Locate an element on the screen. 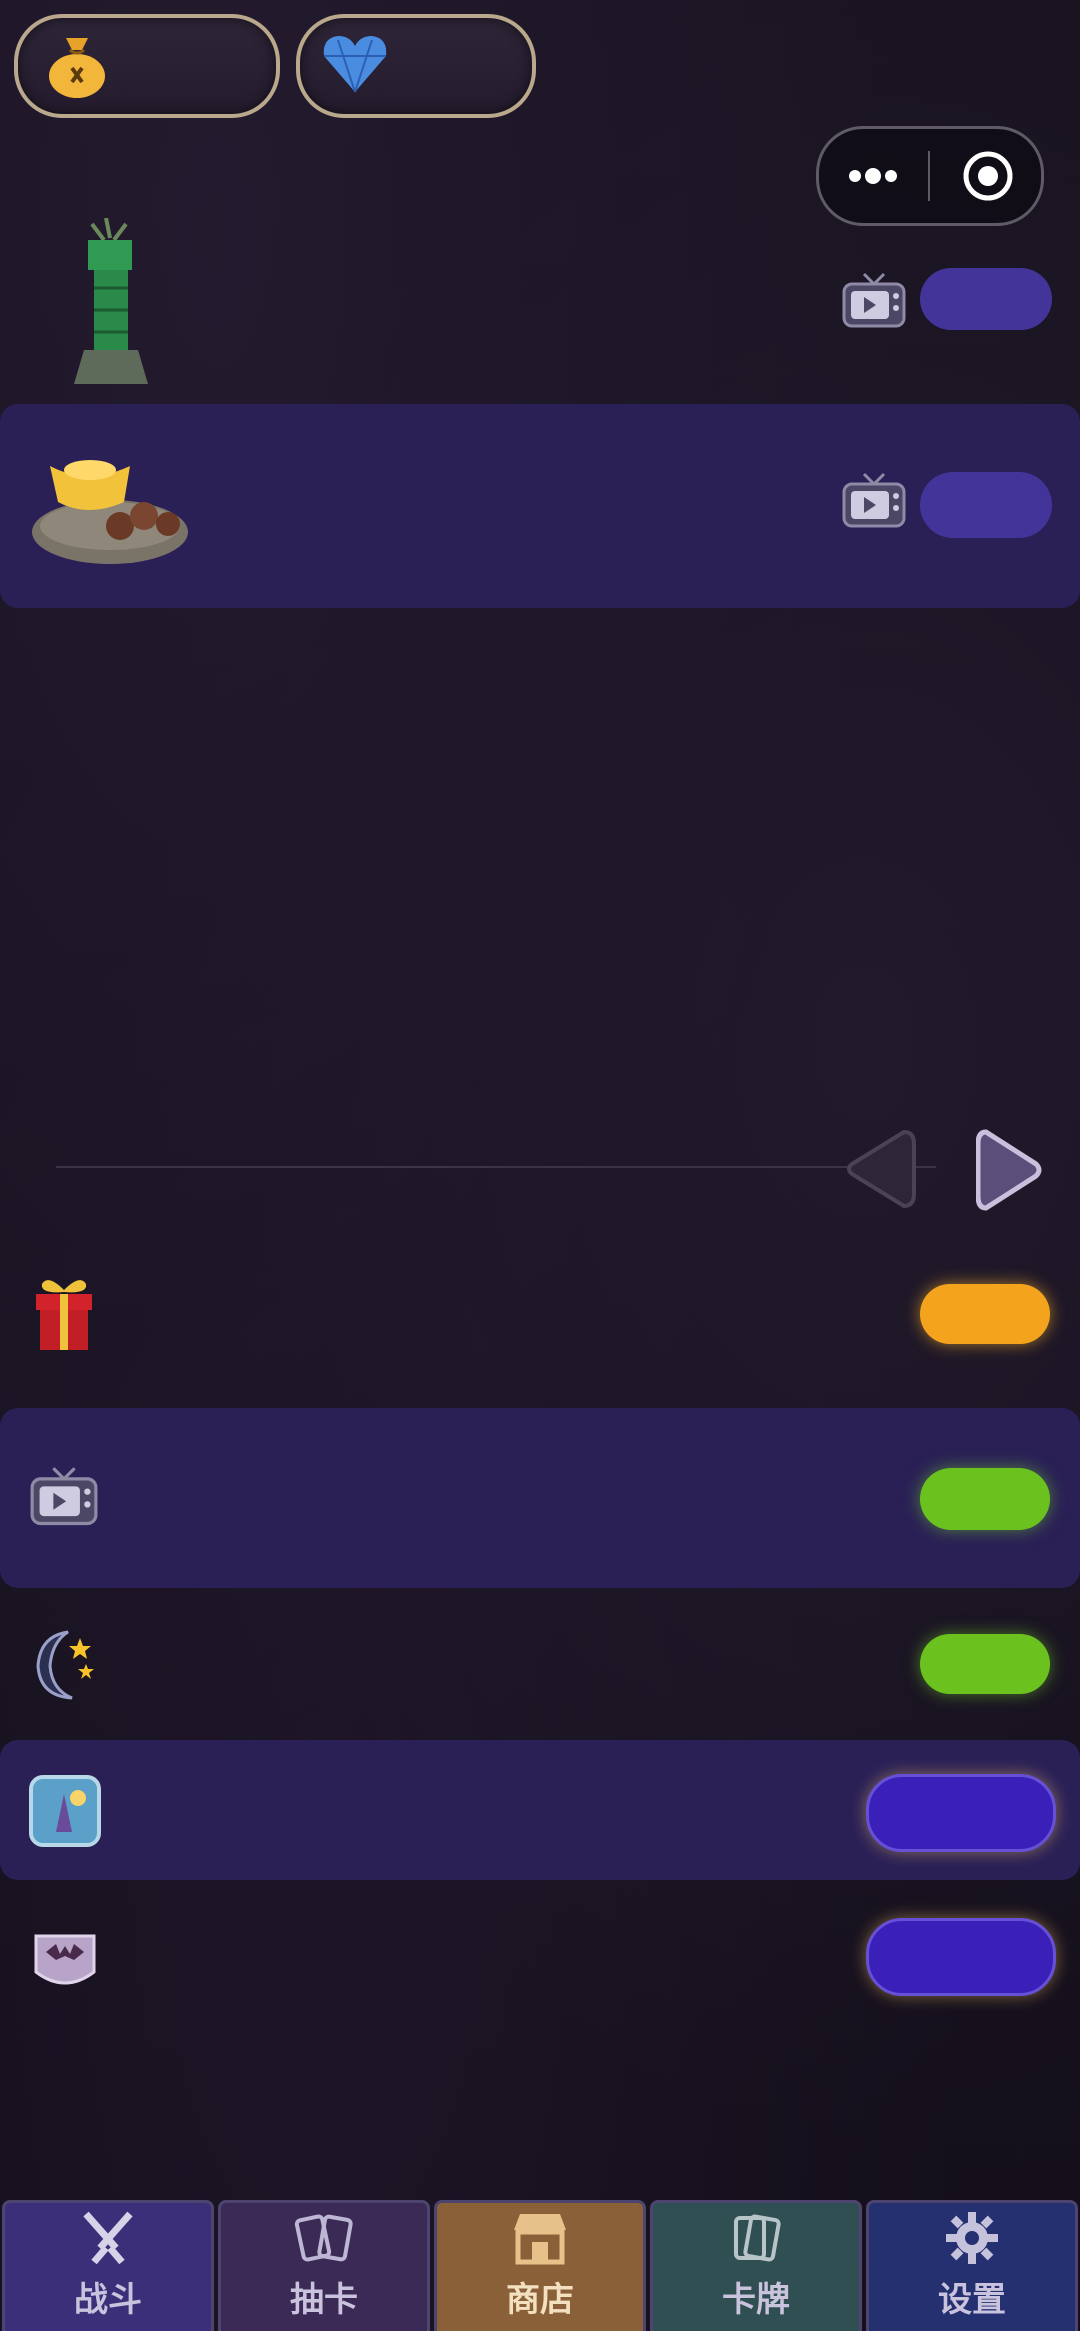 The height and width of the screenshot is (2331, 1080). shop-item-gold is located at coordinates (540, 506).